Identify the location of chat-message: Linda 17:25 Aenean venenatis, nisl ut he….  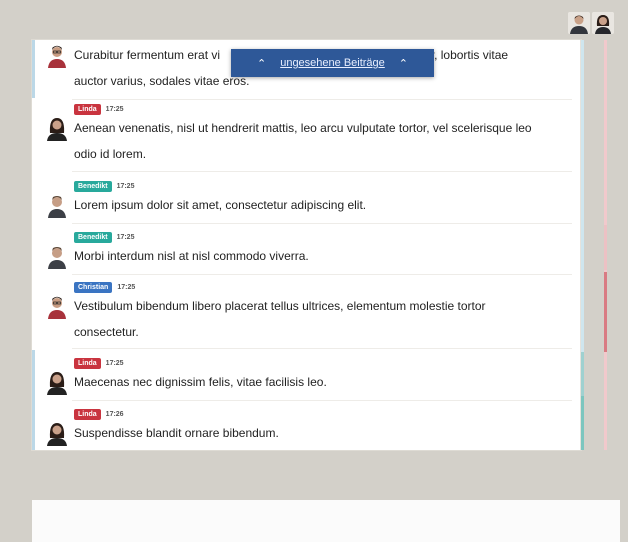
(306, 135).